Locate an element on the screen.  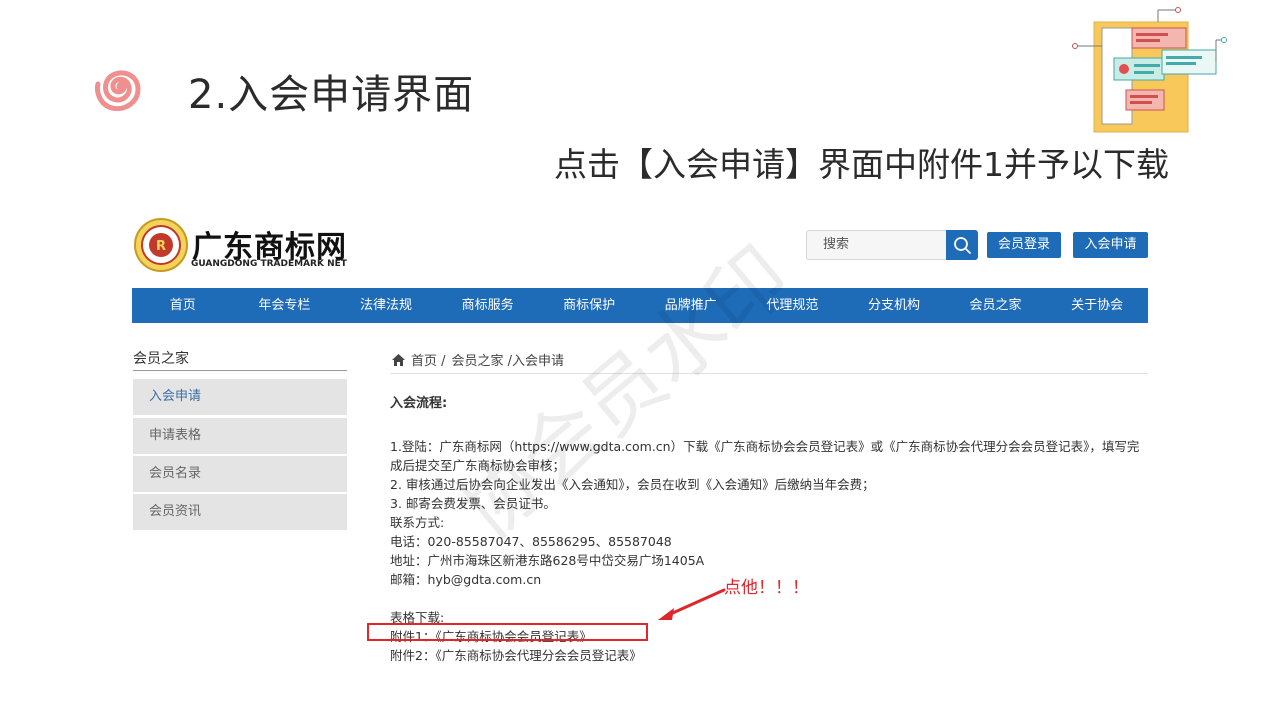
nav-item-laws: 法律法规 is located at coordinates (386, 305).